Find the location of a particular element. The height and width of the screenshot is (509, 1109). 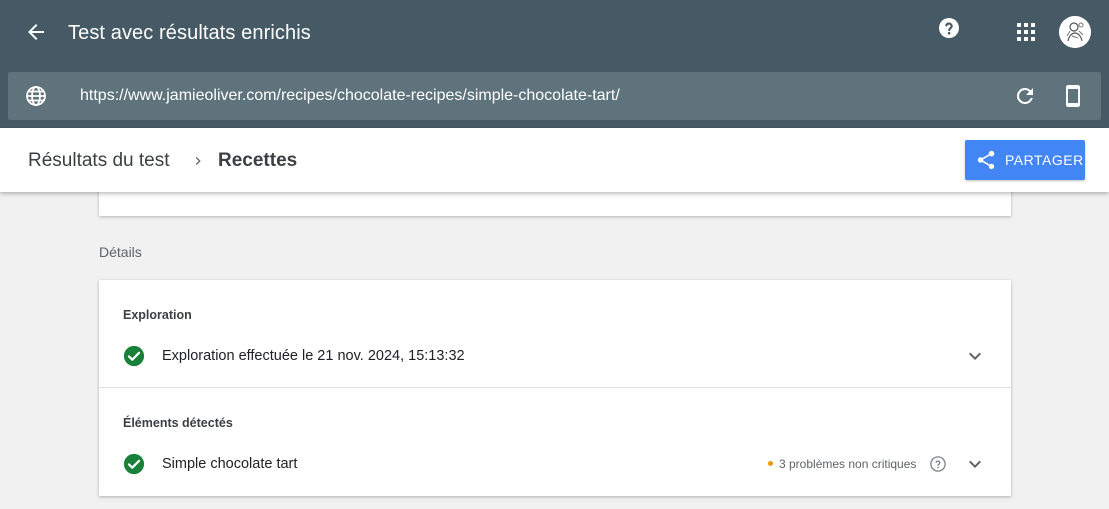

apps-grid-icon is located at coordinates (1026, 32).